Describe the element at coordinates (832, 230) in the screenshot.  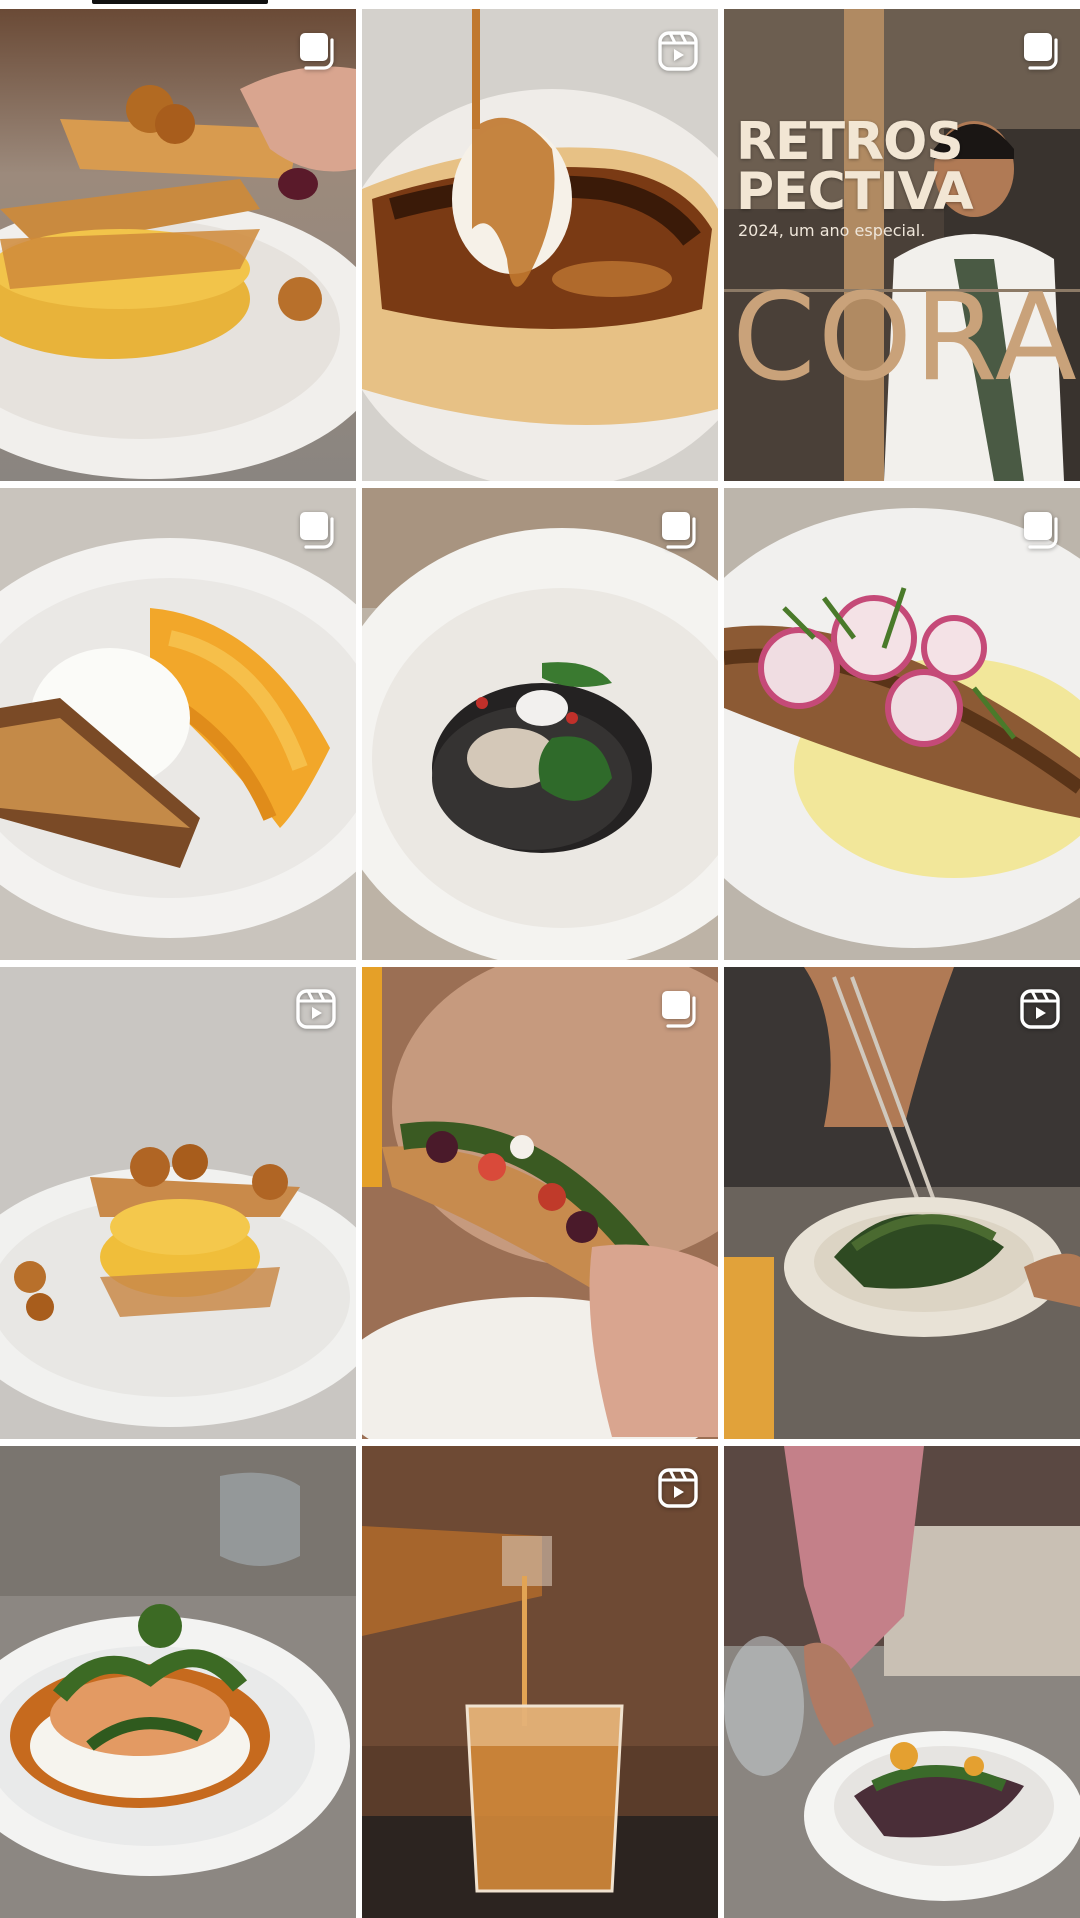
I see `cover-subtitle: 2024, um ano especial.` at that location.